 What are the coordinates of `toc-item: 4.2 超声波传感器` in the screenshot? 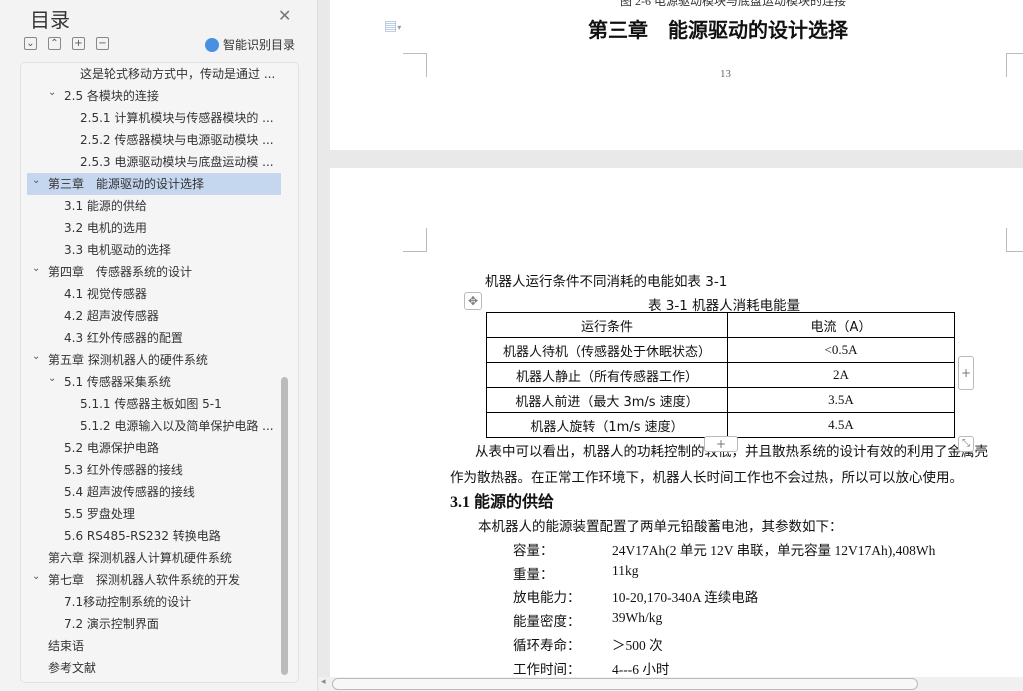 It's located at (154, 316).